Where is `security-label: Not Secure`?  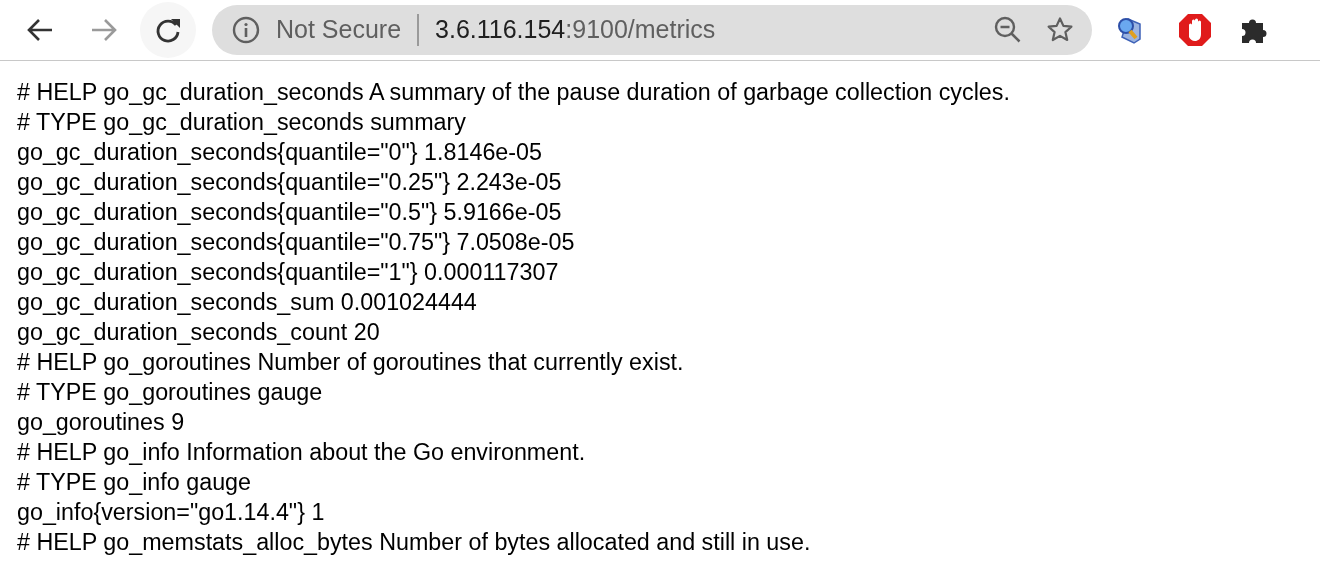
security-label: Not Secure is located at coordinates (339, 30).